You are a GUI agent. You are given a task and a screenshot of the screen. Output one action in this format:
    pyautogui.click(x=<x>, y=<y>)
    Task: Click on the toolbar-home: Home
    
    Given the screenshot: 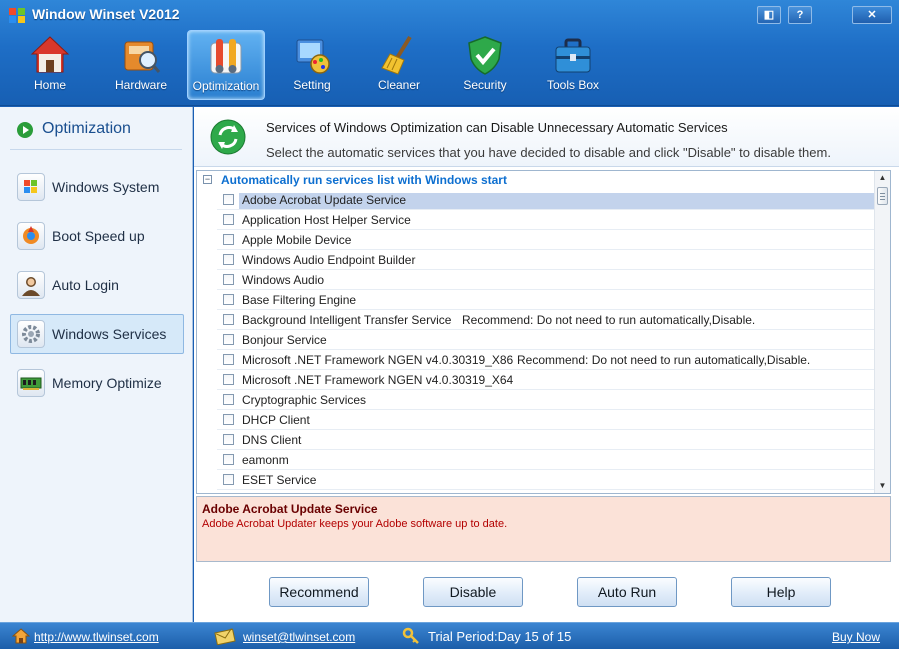 What is the action you would take?
    pyautogui.click(x=50, y=65)
    